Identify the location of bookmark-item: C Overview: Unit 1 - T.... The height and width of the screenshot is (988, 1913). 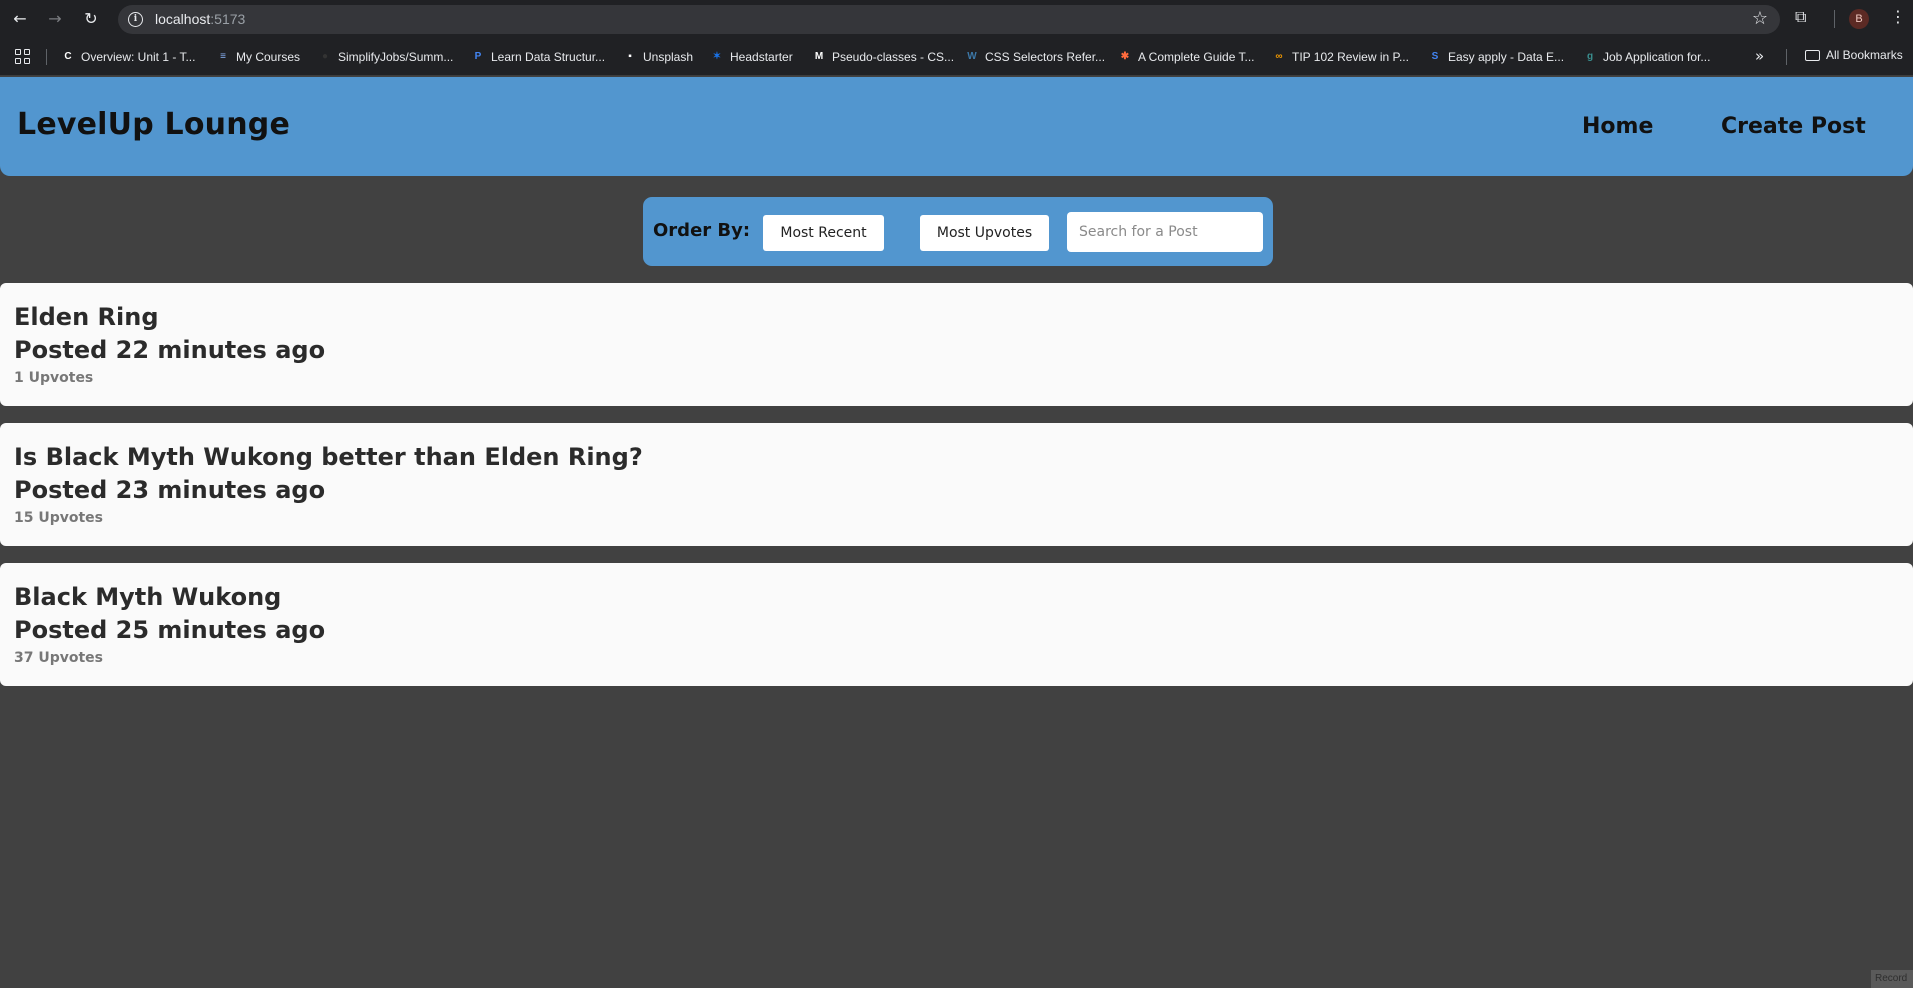
(128, 57).